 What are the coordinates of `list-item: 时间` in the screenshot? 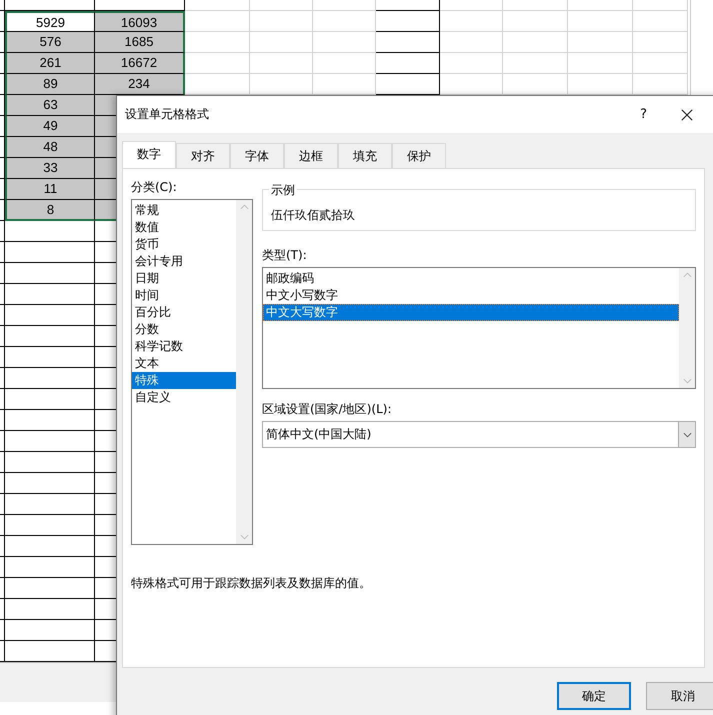 It's located at (184, 295).